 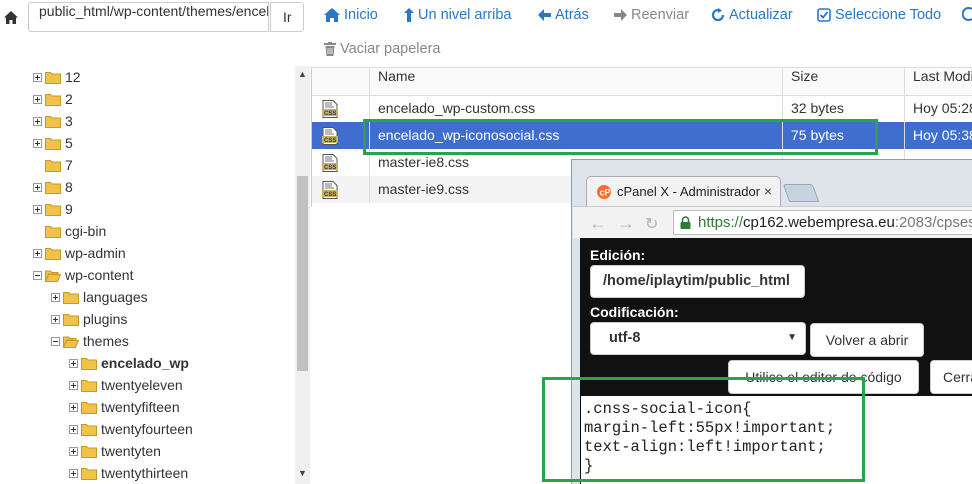 I want to click on new-tab-button, so click(x=801, y=193).